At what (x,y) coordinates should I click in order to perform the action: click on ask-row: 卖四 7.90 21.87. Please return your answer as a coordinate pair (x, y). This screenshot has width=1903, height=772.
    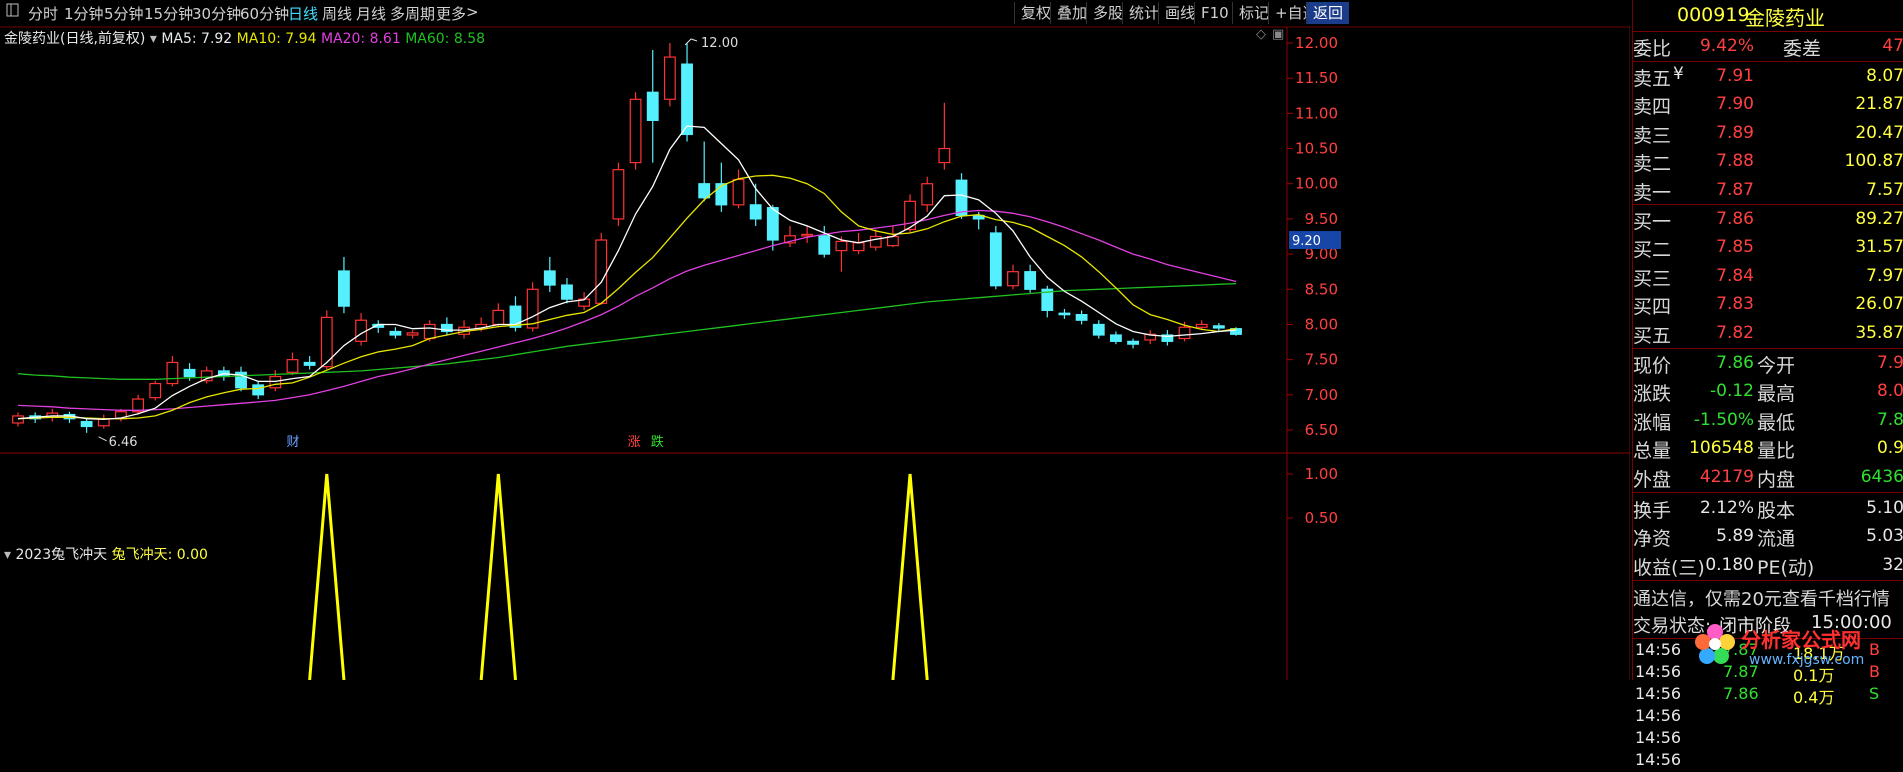
    Looking at the image, I should click on (1768, 104).